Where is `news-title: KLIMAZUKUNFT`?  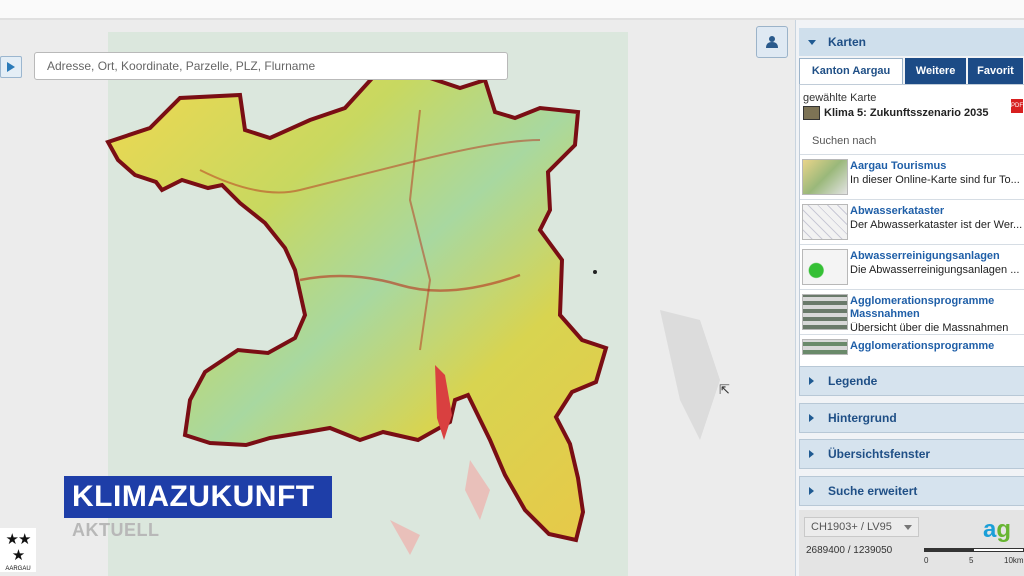 news-title: KLIMAZUKUNFT is located at coordinates (193, 496).